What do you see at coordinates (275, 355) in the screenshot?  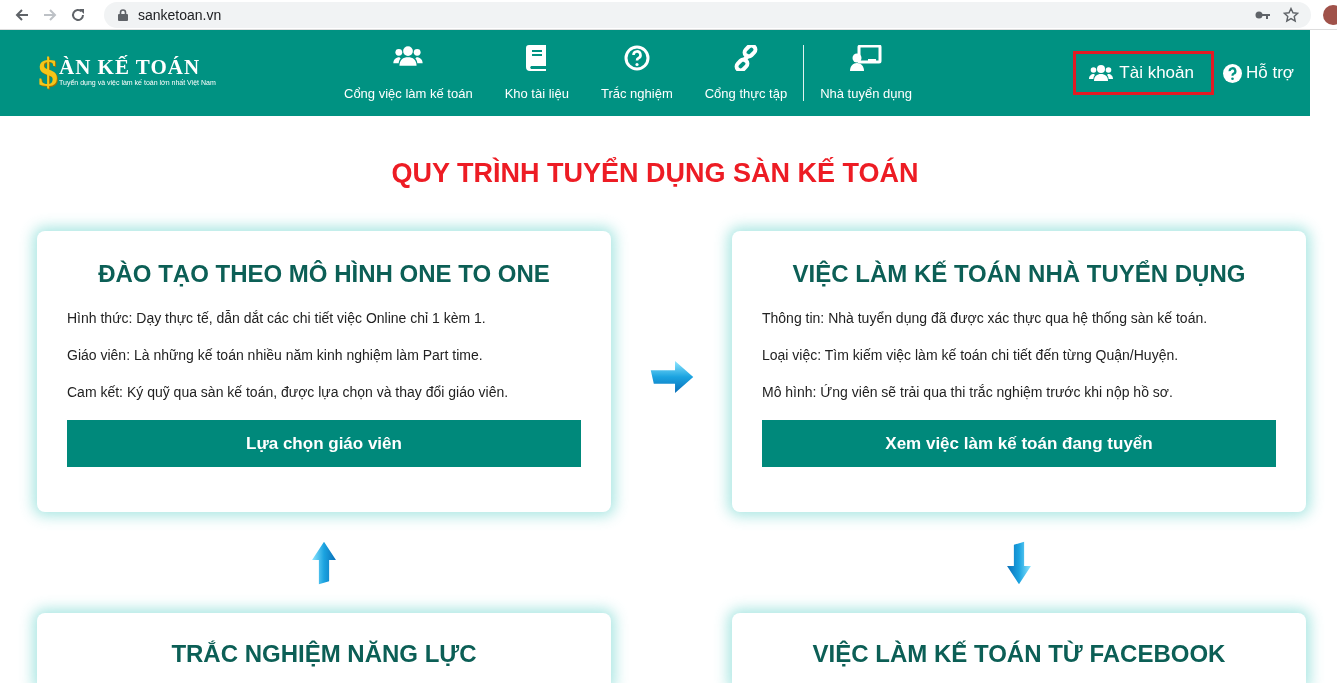 I see `card-text: Giáo viên: Là những kế toán nhiều năm kinh nghiệm làm Part time.` at bounding box center [275, 355].